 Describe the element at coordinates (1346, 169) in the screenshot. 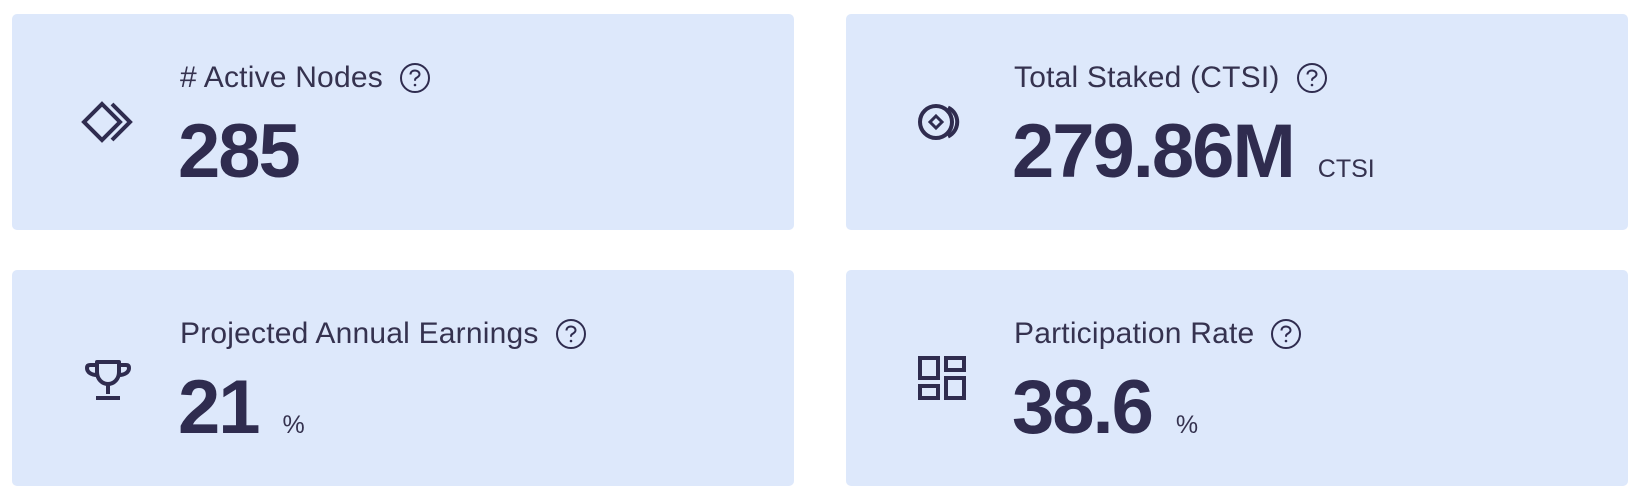

I see `stat-unit: CTSI` at that location.